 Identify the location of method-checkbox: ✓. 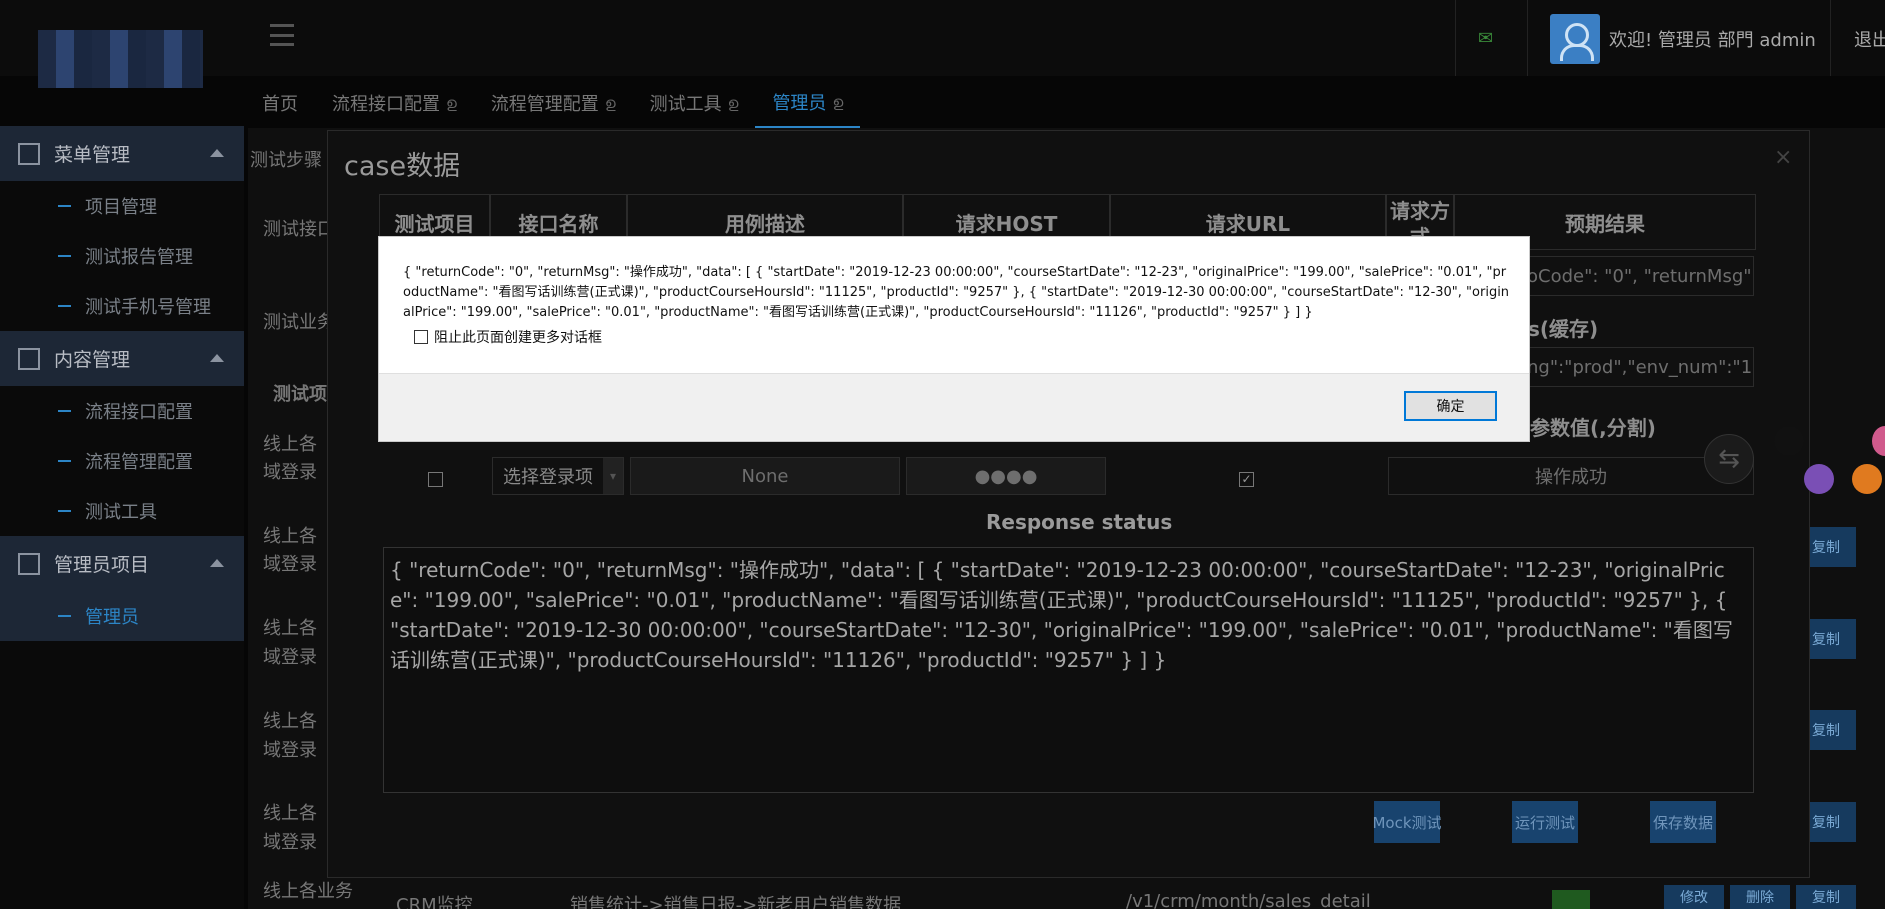
(1246, 479).